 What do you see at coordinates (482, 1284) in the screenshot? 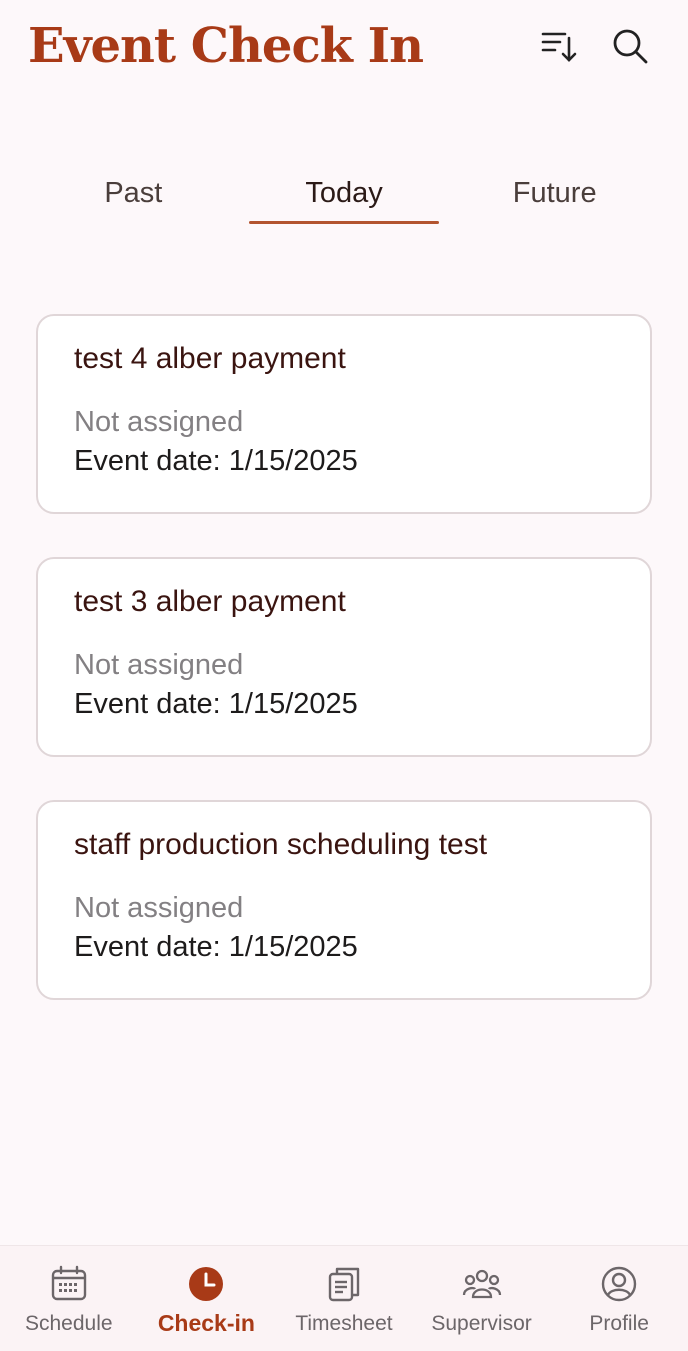
I see `group-icon` at bounding box center [482, 1284].